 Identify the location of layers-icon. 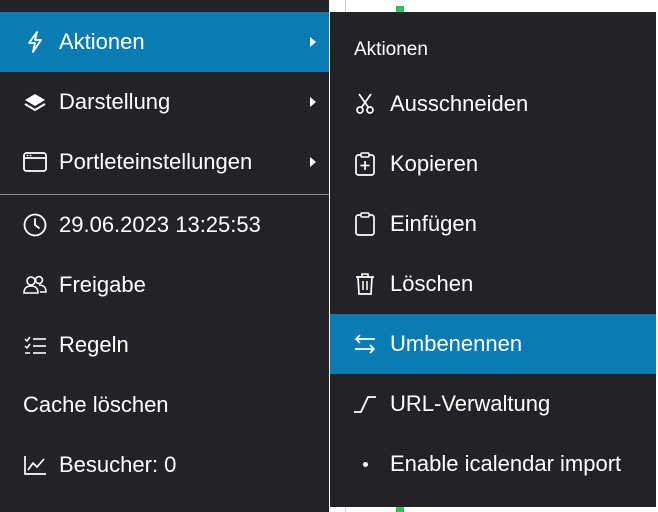
(35, 102).